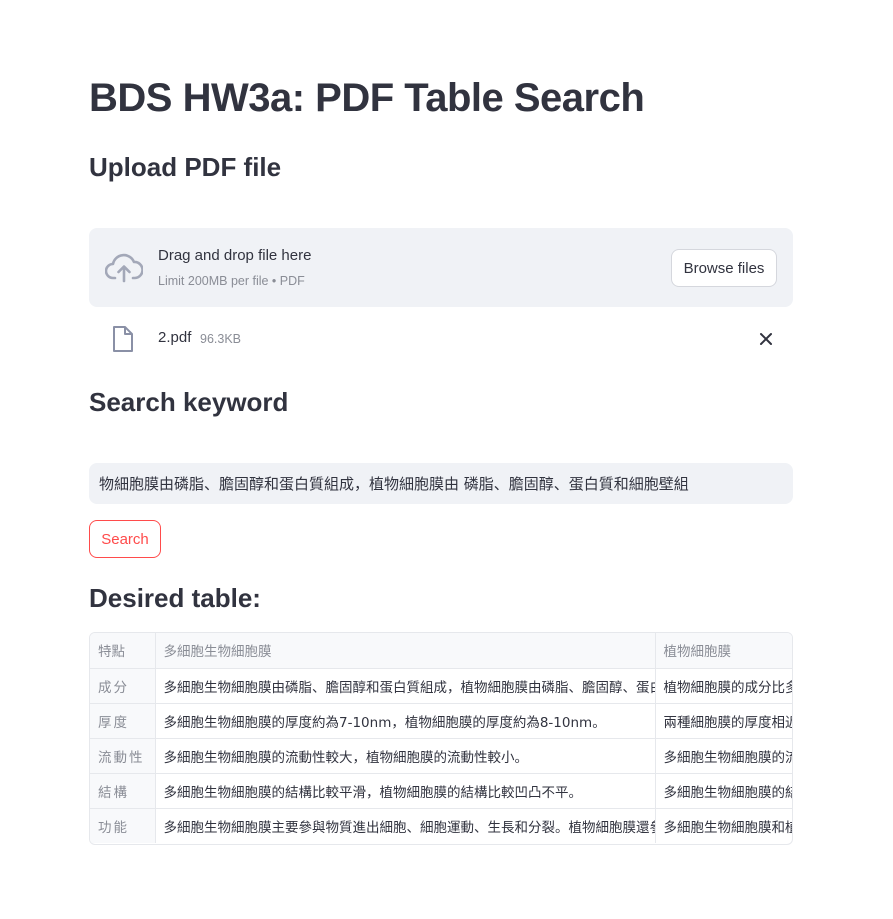 This screenshot has height=919, width=893. I want to click on file-icon, so click(123, 339).